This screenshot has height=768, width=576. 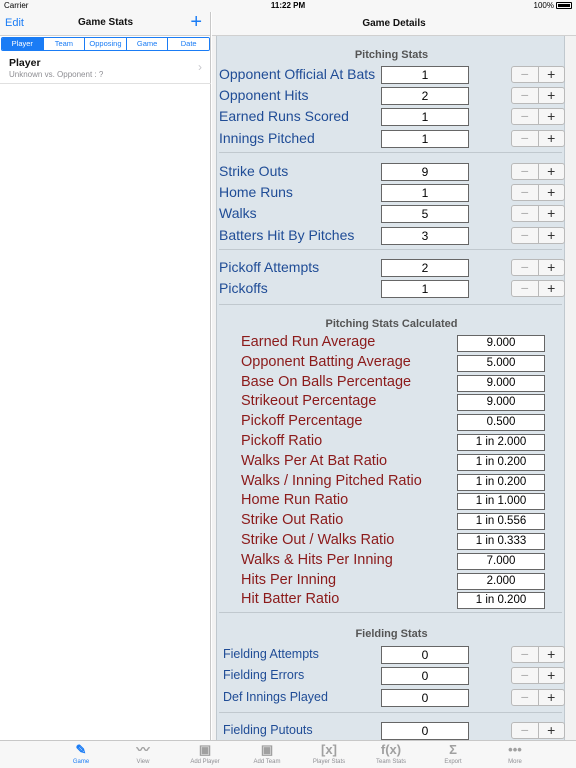 What do you see at coordinates (81, 754) in the screenshot?
I see `tab-game: ✎ Game` at bounding box center [81, 754].